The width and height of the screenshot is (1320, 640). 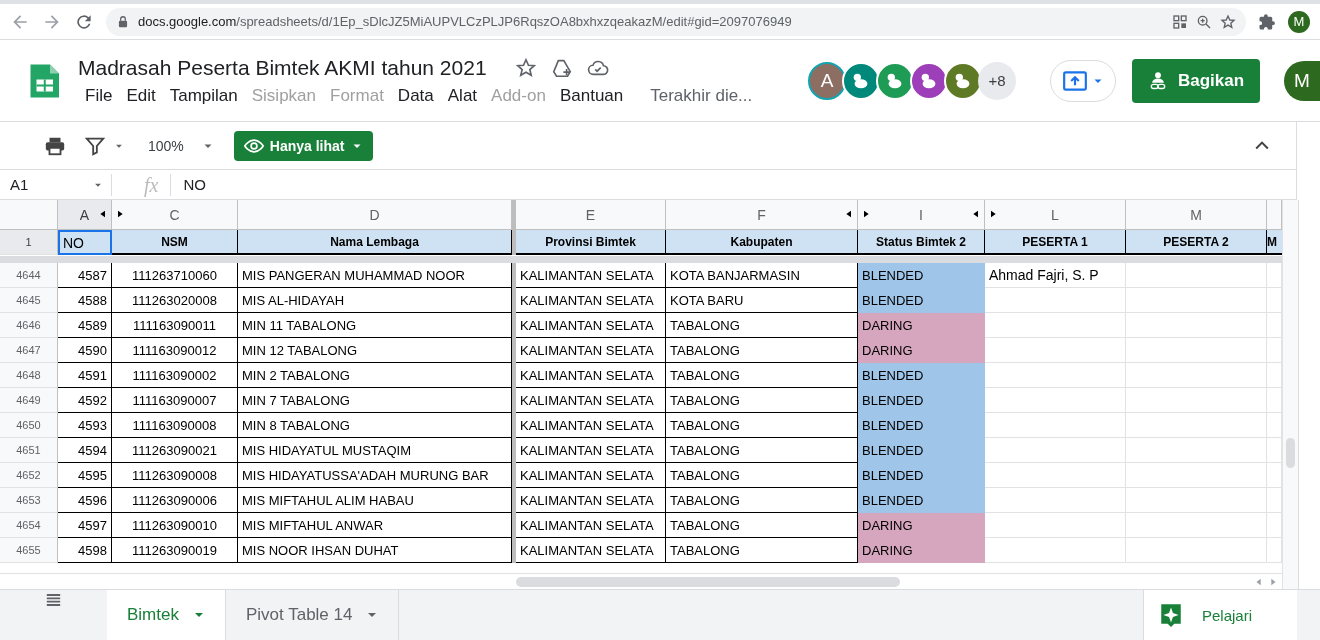 What do you see at coordinates (1204, 21) in the screenshot?
I see `zoom-icon` at bounding box center [1204, 21].